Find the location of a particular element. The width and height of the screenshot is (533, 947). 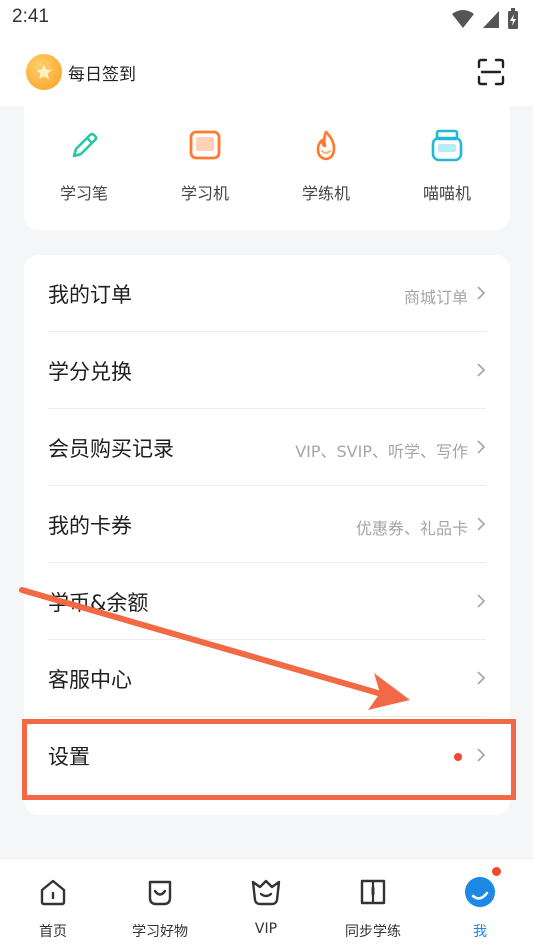

vip-icon is located at coordinates (266, 892).